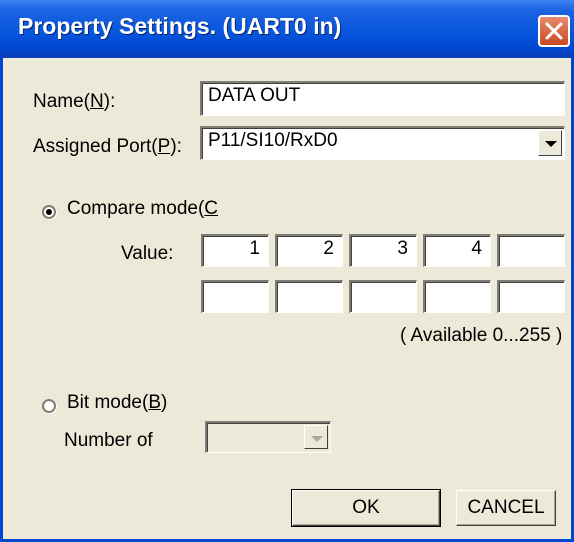  What do you see at coordinates (107, 146) in the screenshot?
I see `assigned-port-label: Assigned Port(P):` at bounding box center [107, 146].